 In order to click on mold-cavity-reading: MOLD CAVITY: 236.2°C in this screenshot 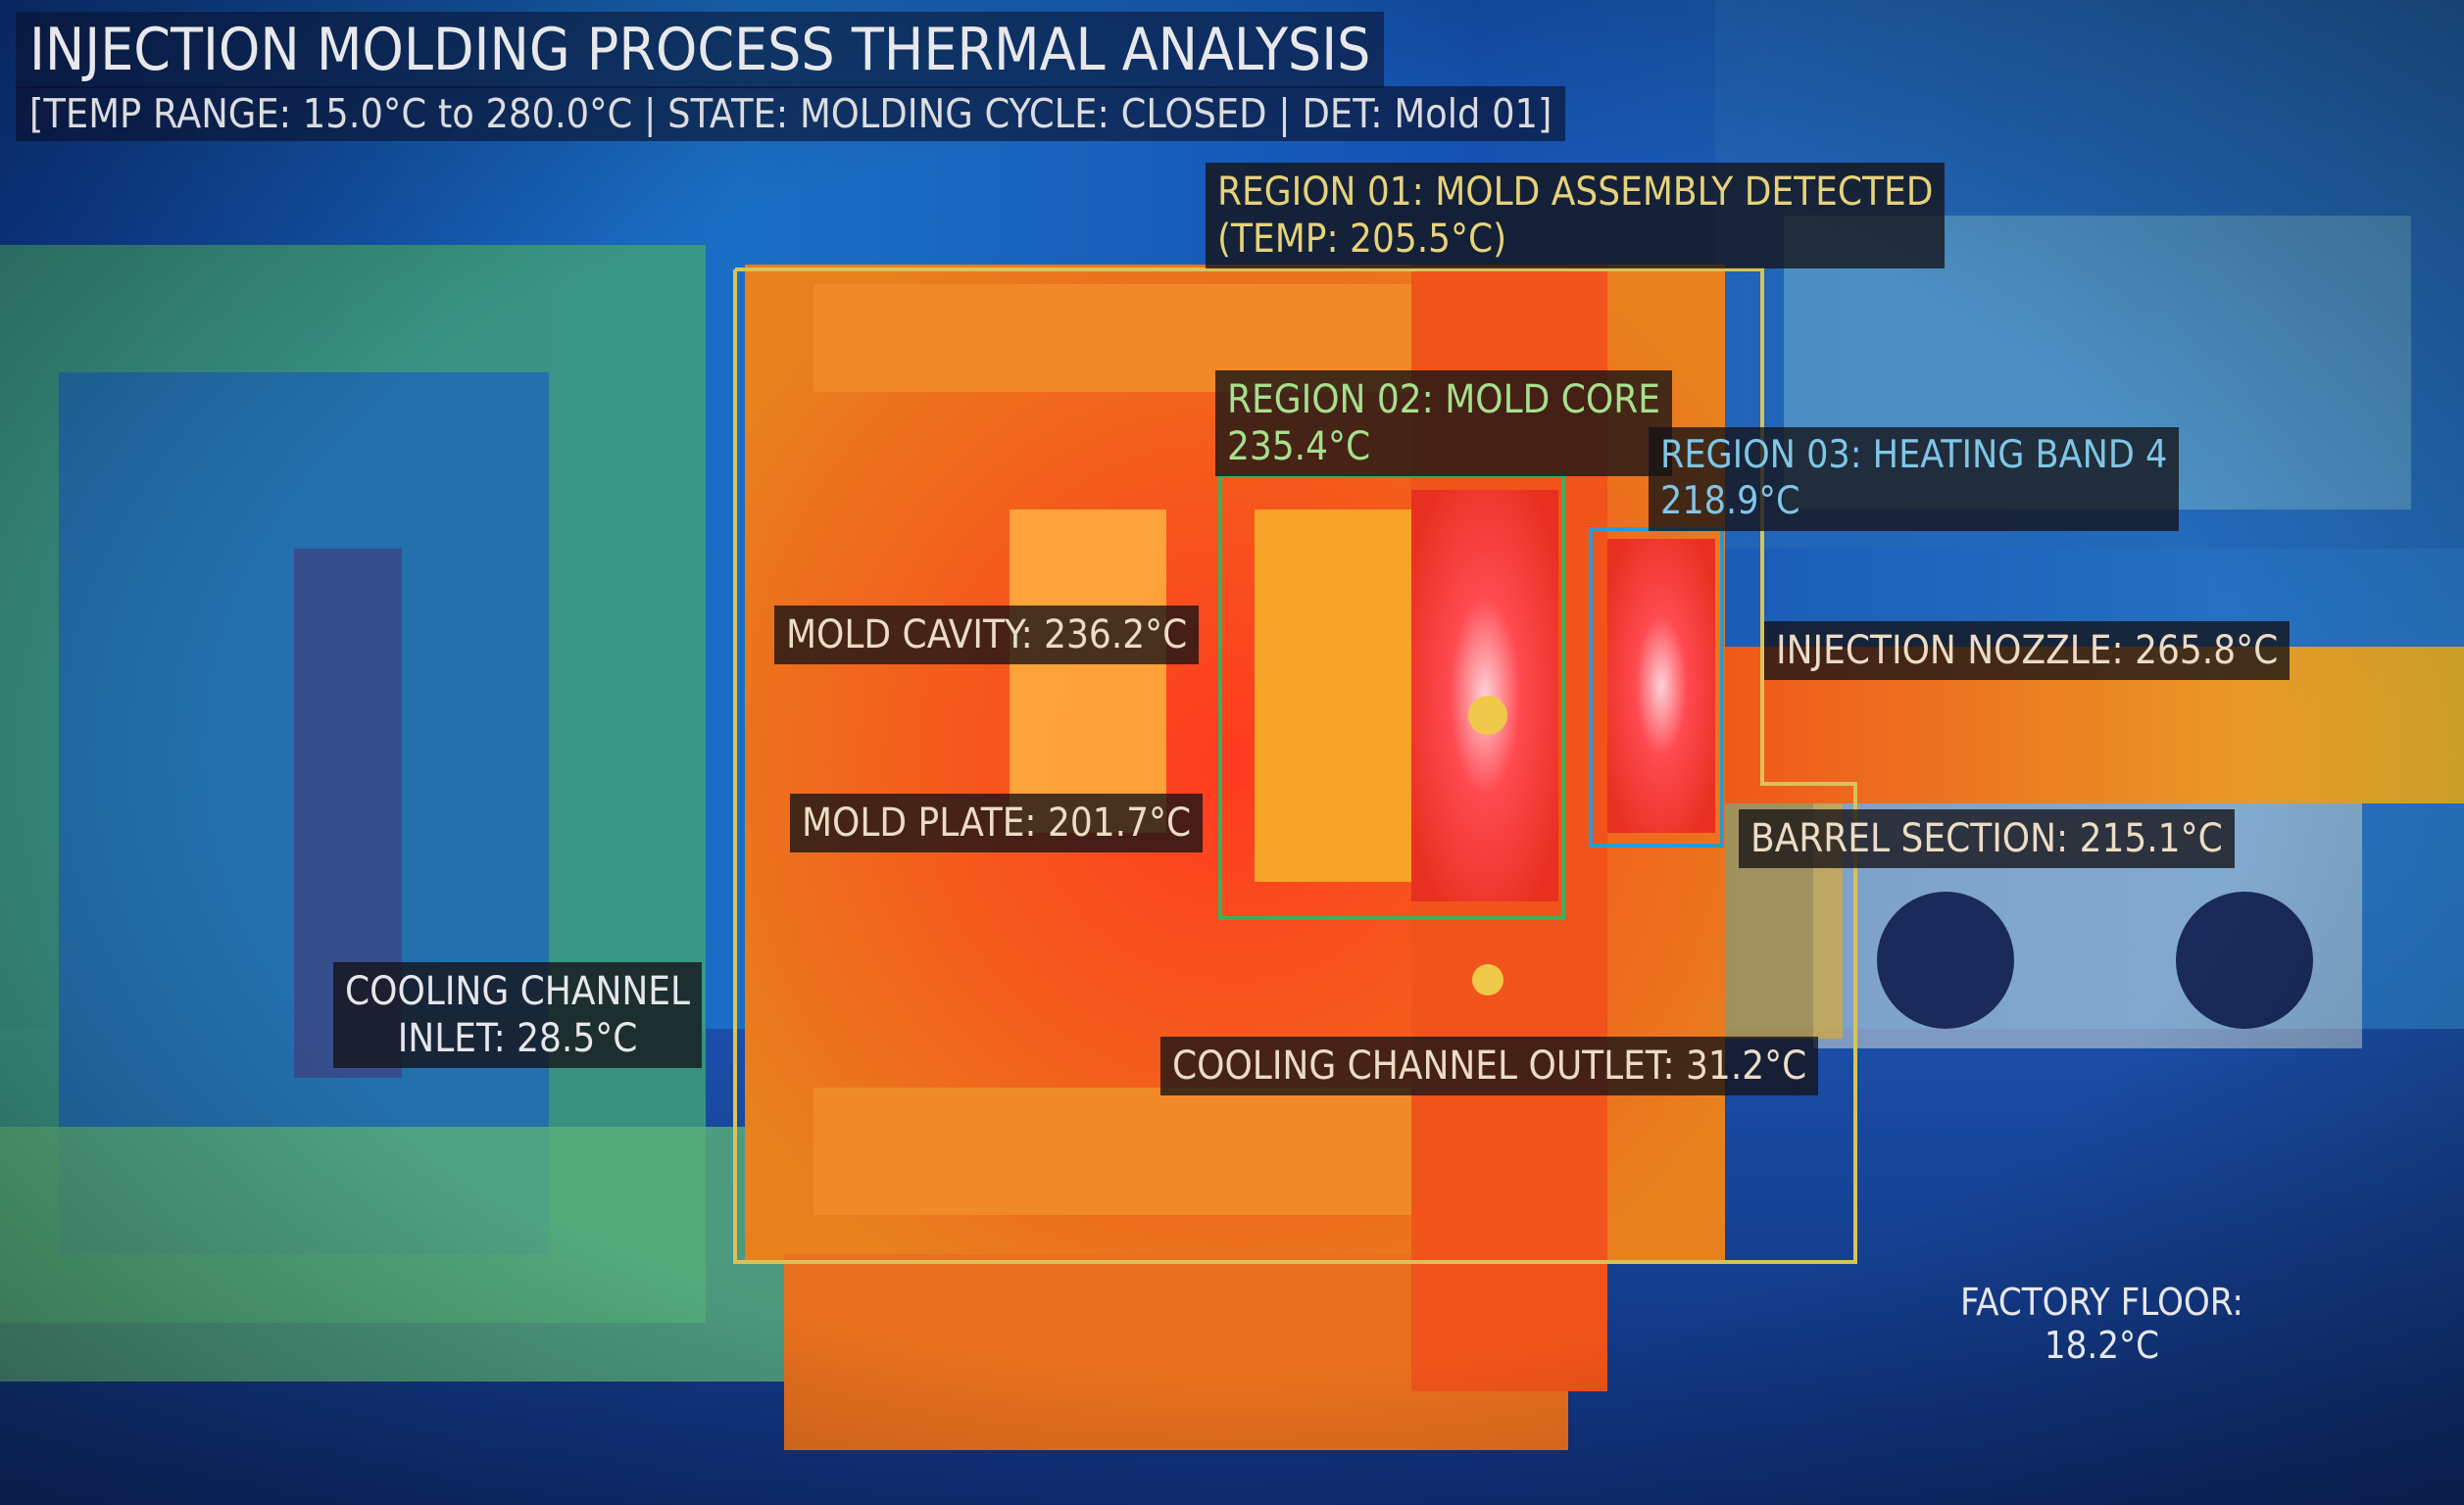, I will do `click(987, 635)`.